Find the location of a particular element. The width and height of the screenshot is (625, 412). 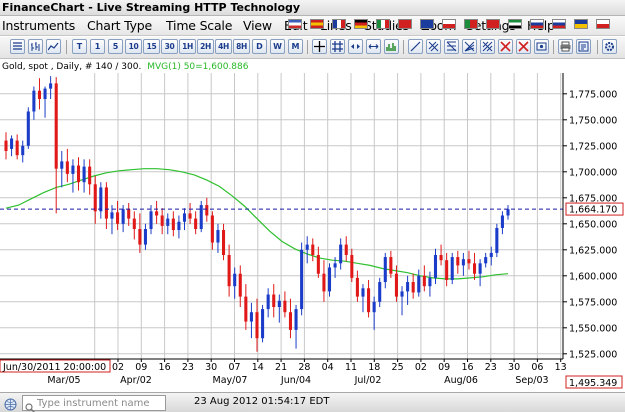

day-tick-label: 23 is located at coordinates (491, 367).